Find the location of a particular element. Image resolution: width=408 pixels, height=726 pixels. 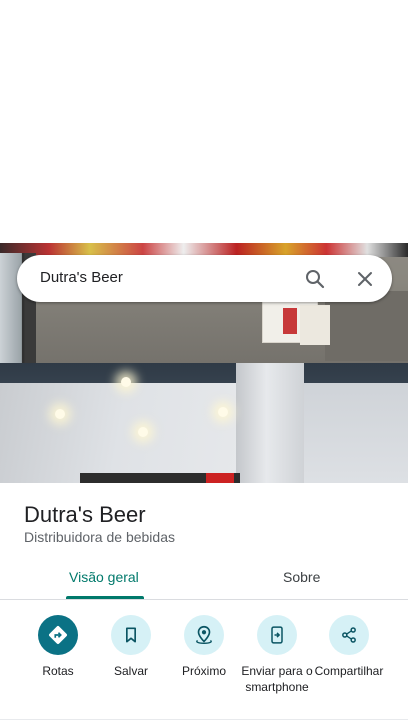

nearby-button: Próximo is located at coordinates (204, 647).